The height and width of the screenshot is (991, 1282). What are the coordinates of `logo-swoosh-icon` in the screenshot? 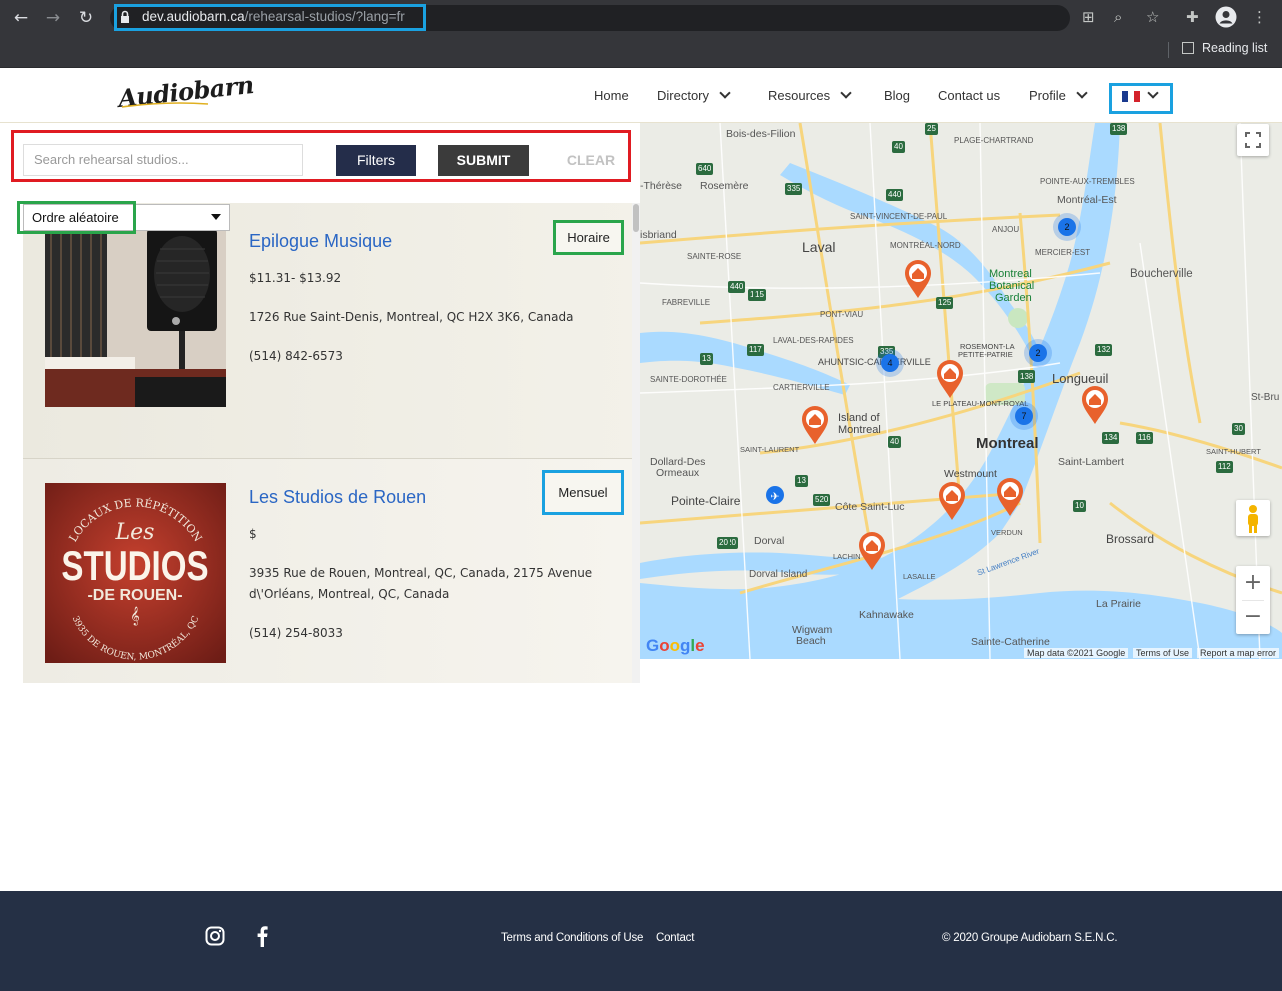 It's located at (165, 105).